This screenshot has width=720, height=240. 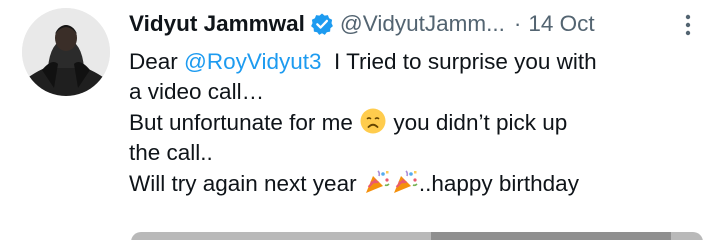 I want to click on author-display-name: Vidyut Jammwal, so click(x=217, y=24).